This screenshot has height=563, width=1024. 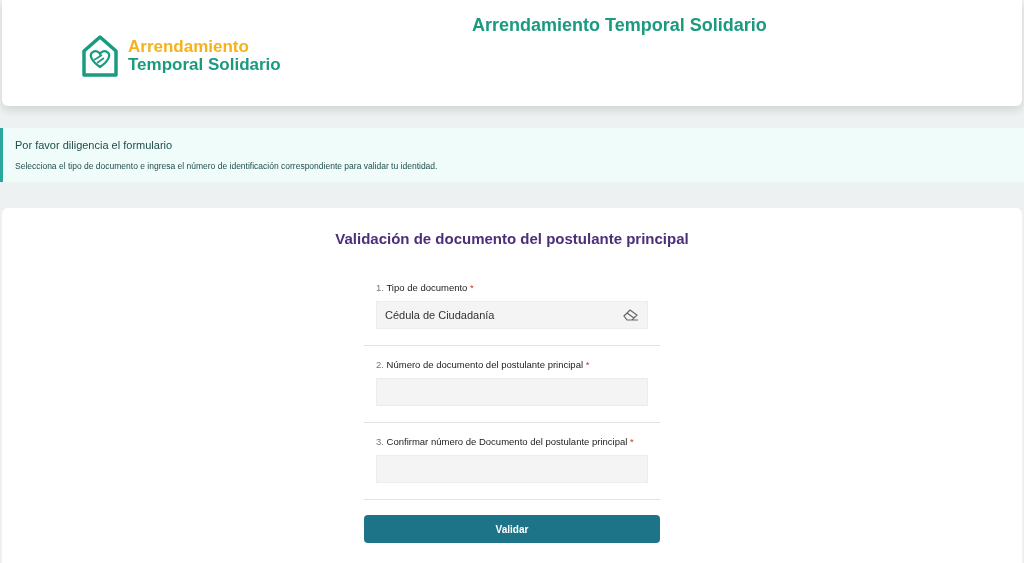 I want to click on house-handshake-icon, so click(x=100, y=56).